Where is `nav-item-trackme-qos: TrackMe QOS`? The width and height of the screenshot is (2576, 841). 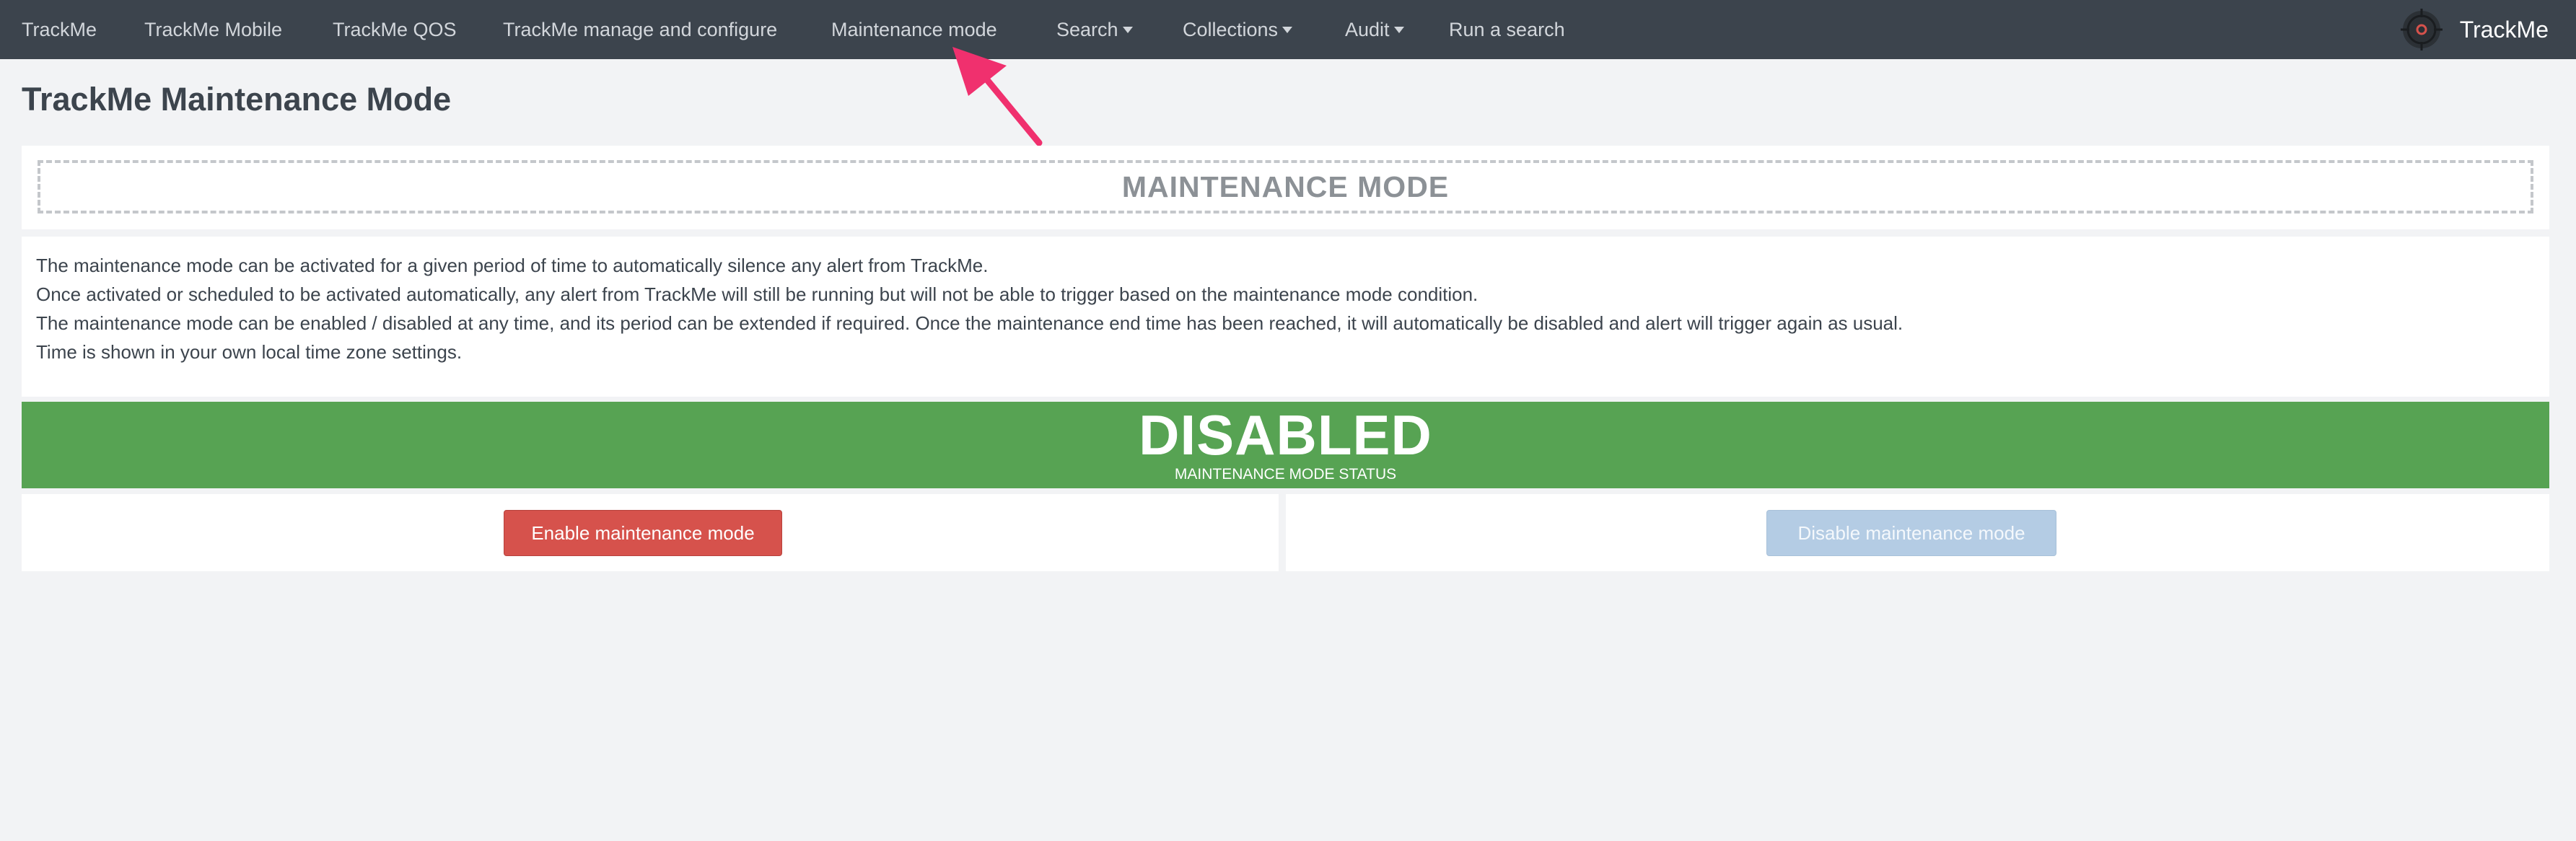
nav-item-trackme-qos: TrackMe QOS is located at coordinates (395, 29).